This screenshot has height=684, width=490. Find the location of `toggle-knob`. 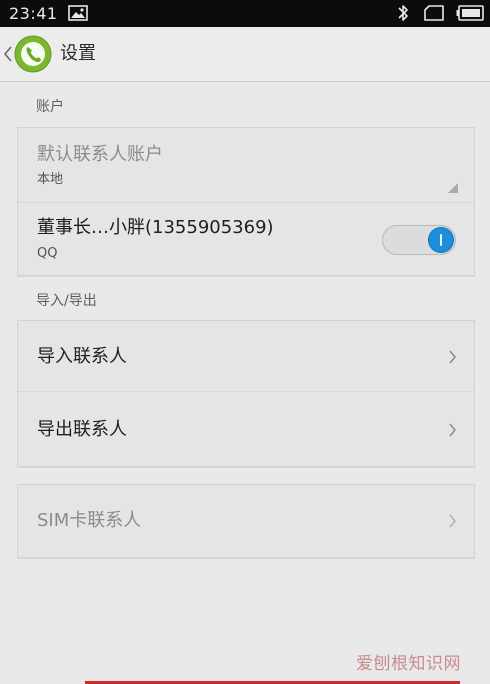

toggle-knob is located at coordinates (441, 240).